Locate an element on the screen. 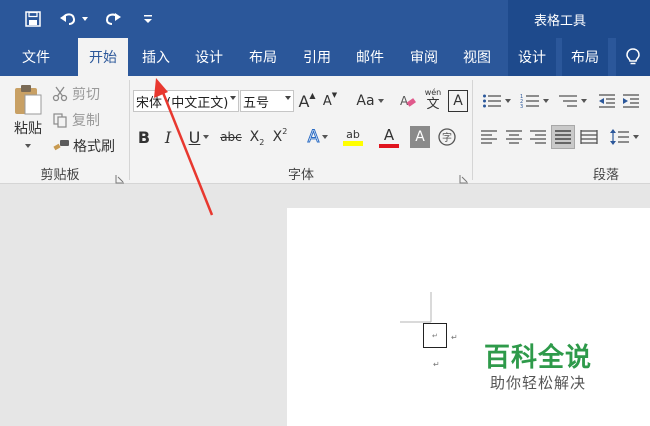 Image resolution: width=650 pixels, height=426 pixels. line-spacing-button is located at coordinates (624, 137).